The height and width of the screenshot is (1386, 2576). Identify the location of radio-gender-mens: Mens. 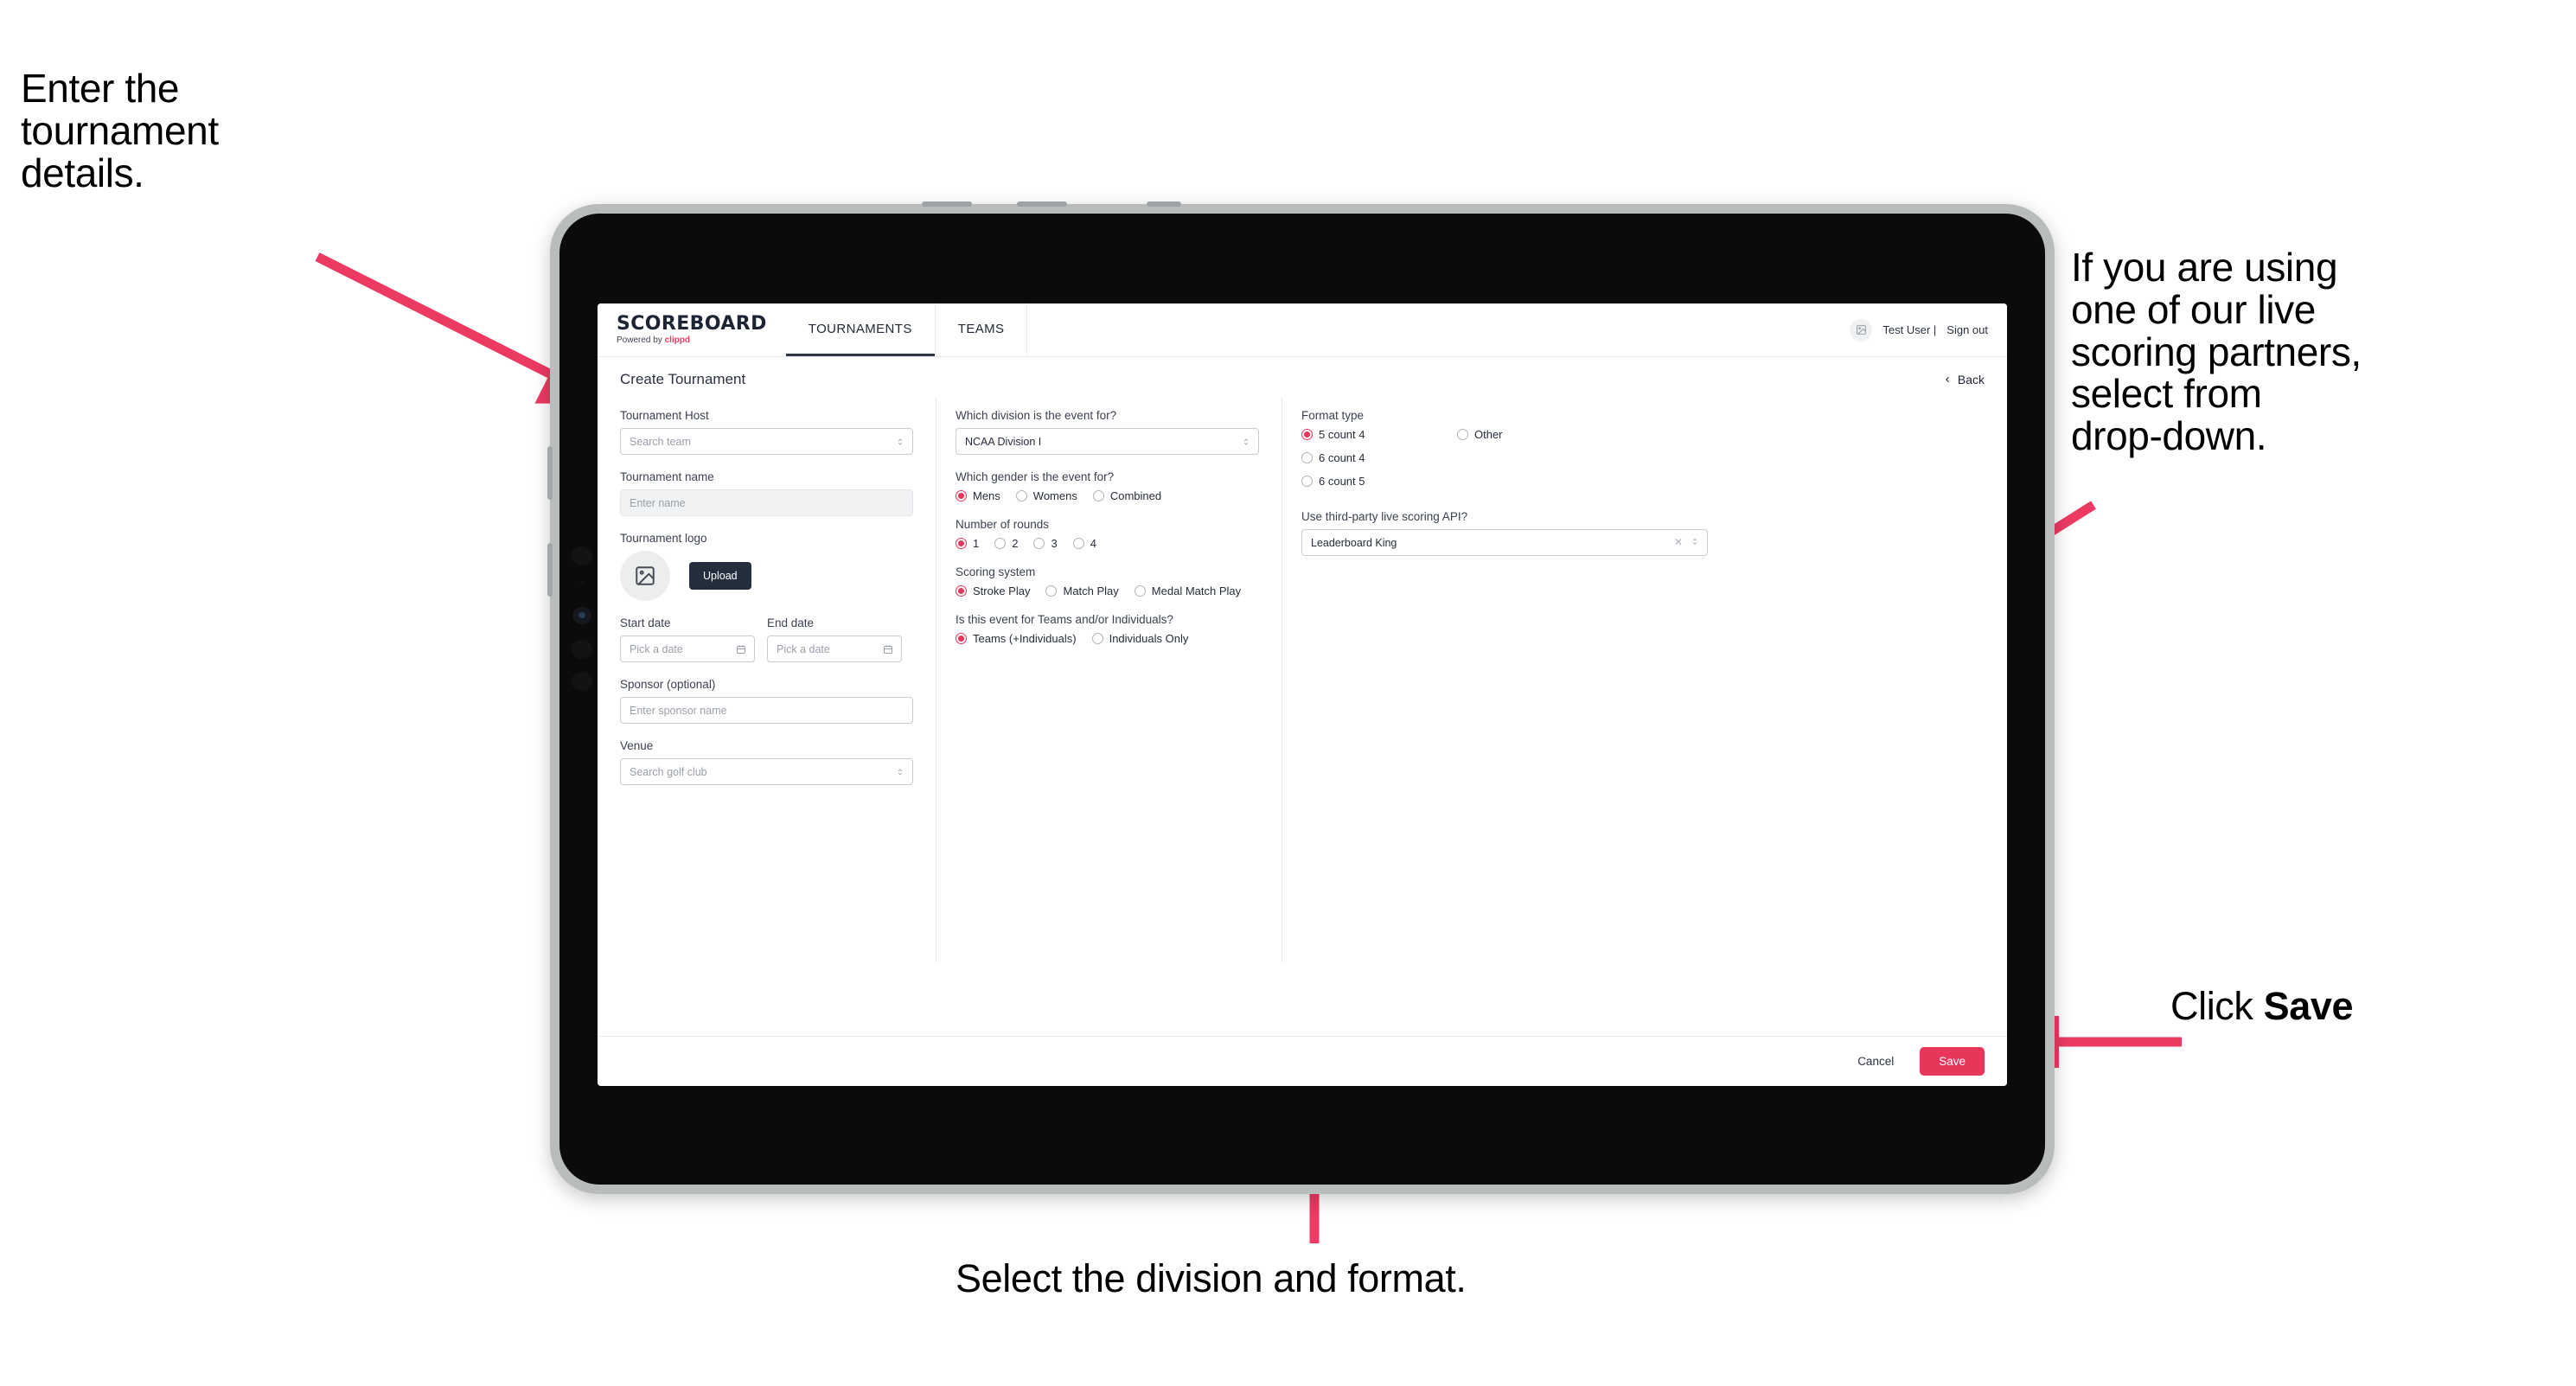
(978, 495).